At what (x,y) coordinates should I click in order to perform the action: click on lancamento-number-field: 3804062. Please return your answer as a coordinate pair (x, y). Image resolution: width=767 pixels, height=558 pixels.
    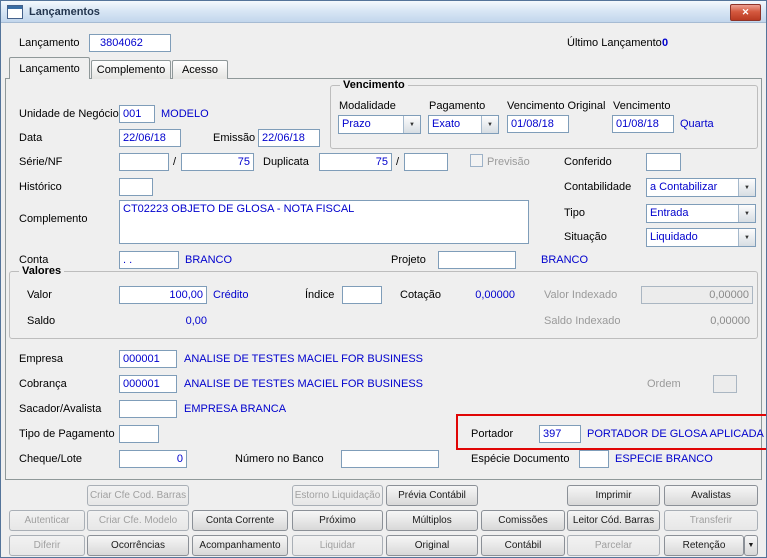
    Looking at the image, I should click on (130, 43).